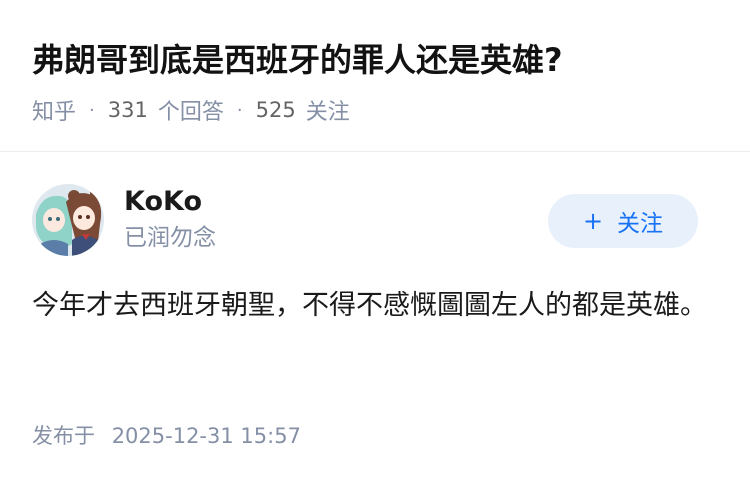 Image resolution: width=750 pixels, height=486 pixels. Describe the element at coordinates (593, 221) in the screenshot. I see `plus-icon: +` at that location.